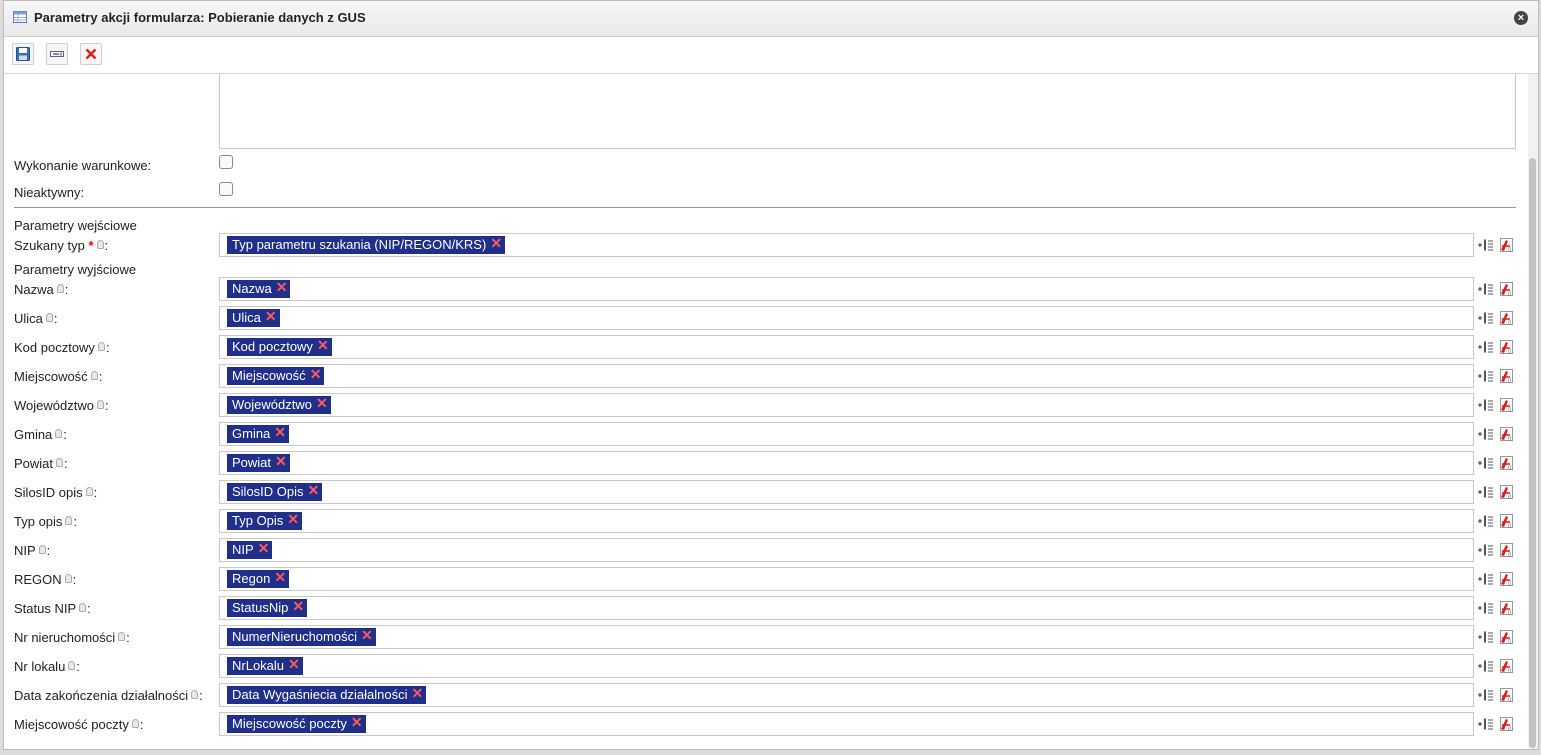 This screenshot has height=755, width=1541. Describe the element at coordinates (269, 375) in the screenshot. I see `tag-text: Miejscowość` at that location.